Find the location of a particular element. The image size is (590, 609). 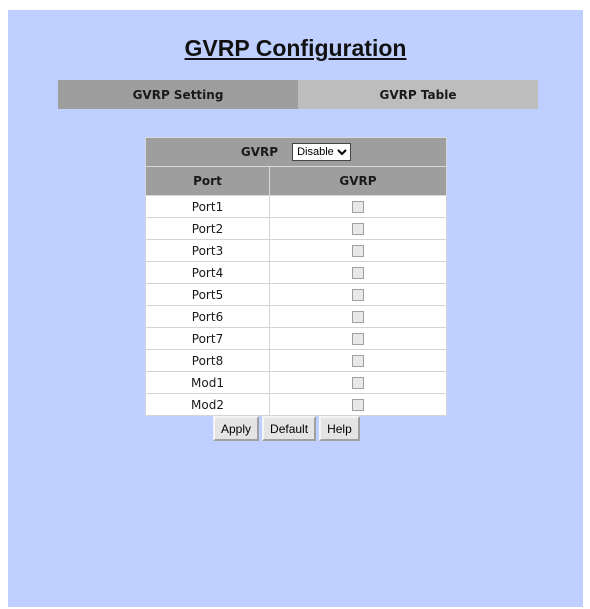

tab-bar: GVRP Setting GVRP Table is located at coordinates (298, 94).